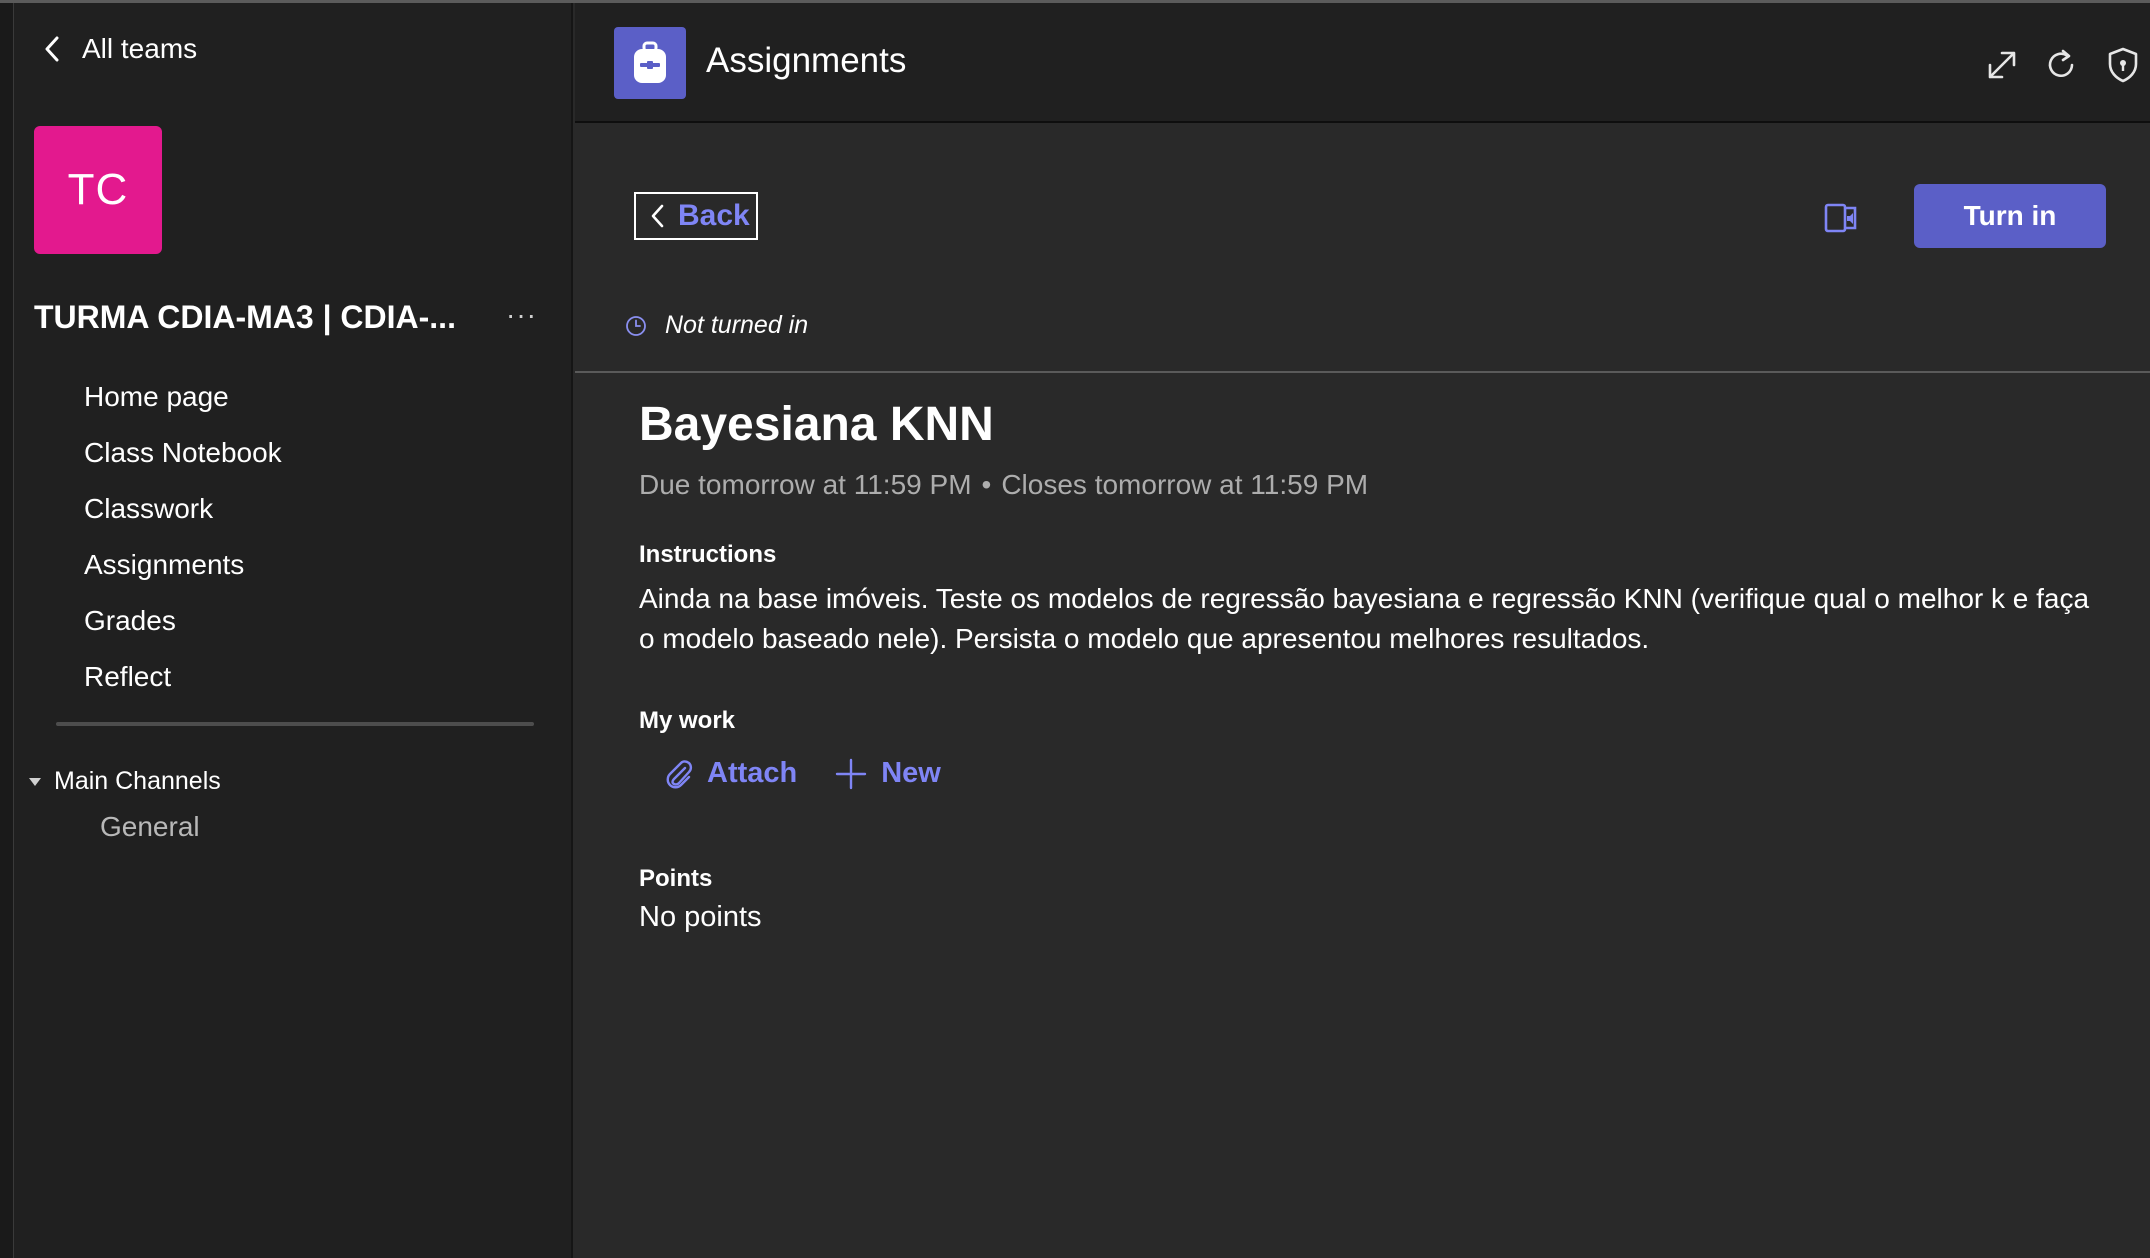  I want to click on backpack-icon, so click(650, 63).